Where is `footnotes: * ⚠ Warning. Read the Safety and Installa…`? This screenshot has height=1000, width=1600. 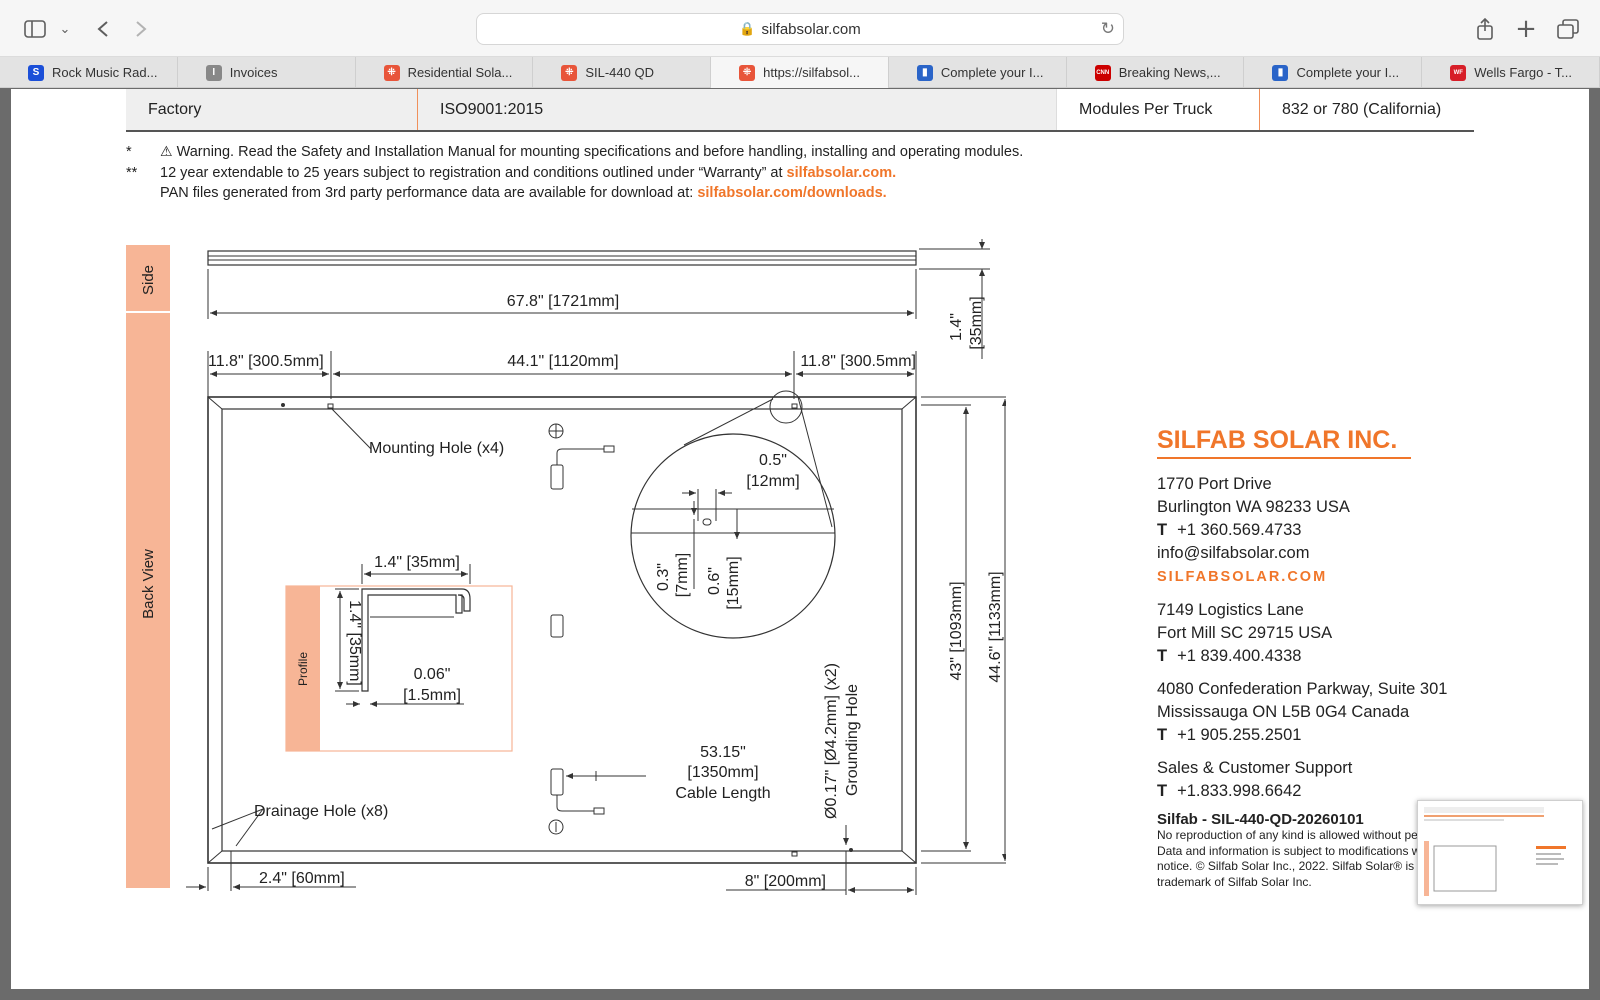
footnotes: * ⚠ Warning. Read the Safety and Installa… is located at coordinates (574, 173).